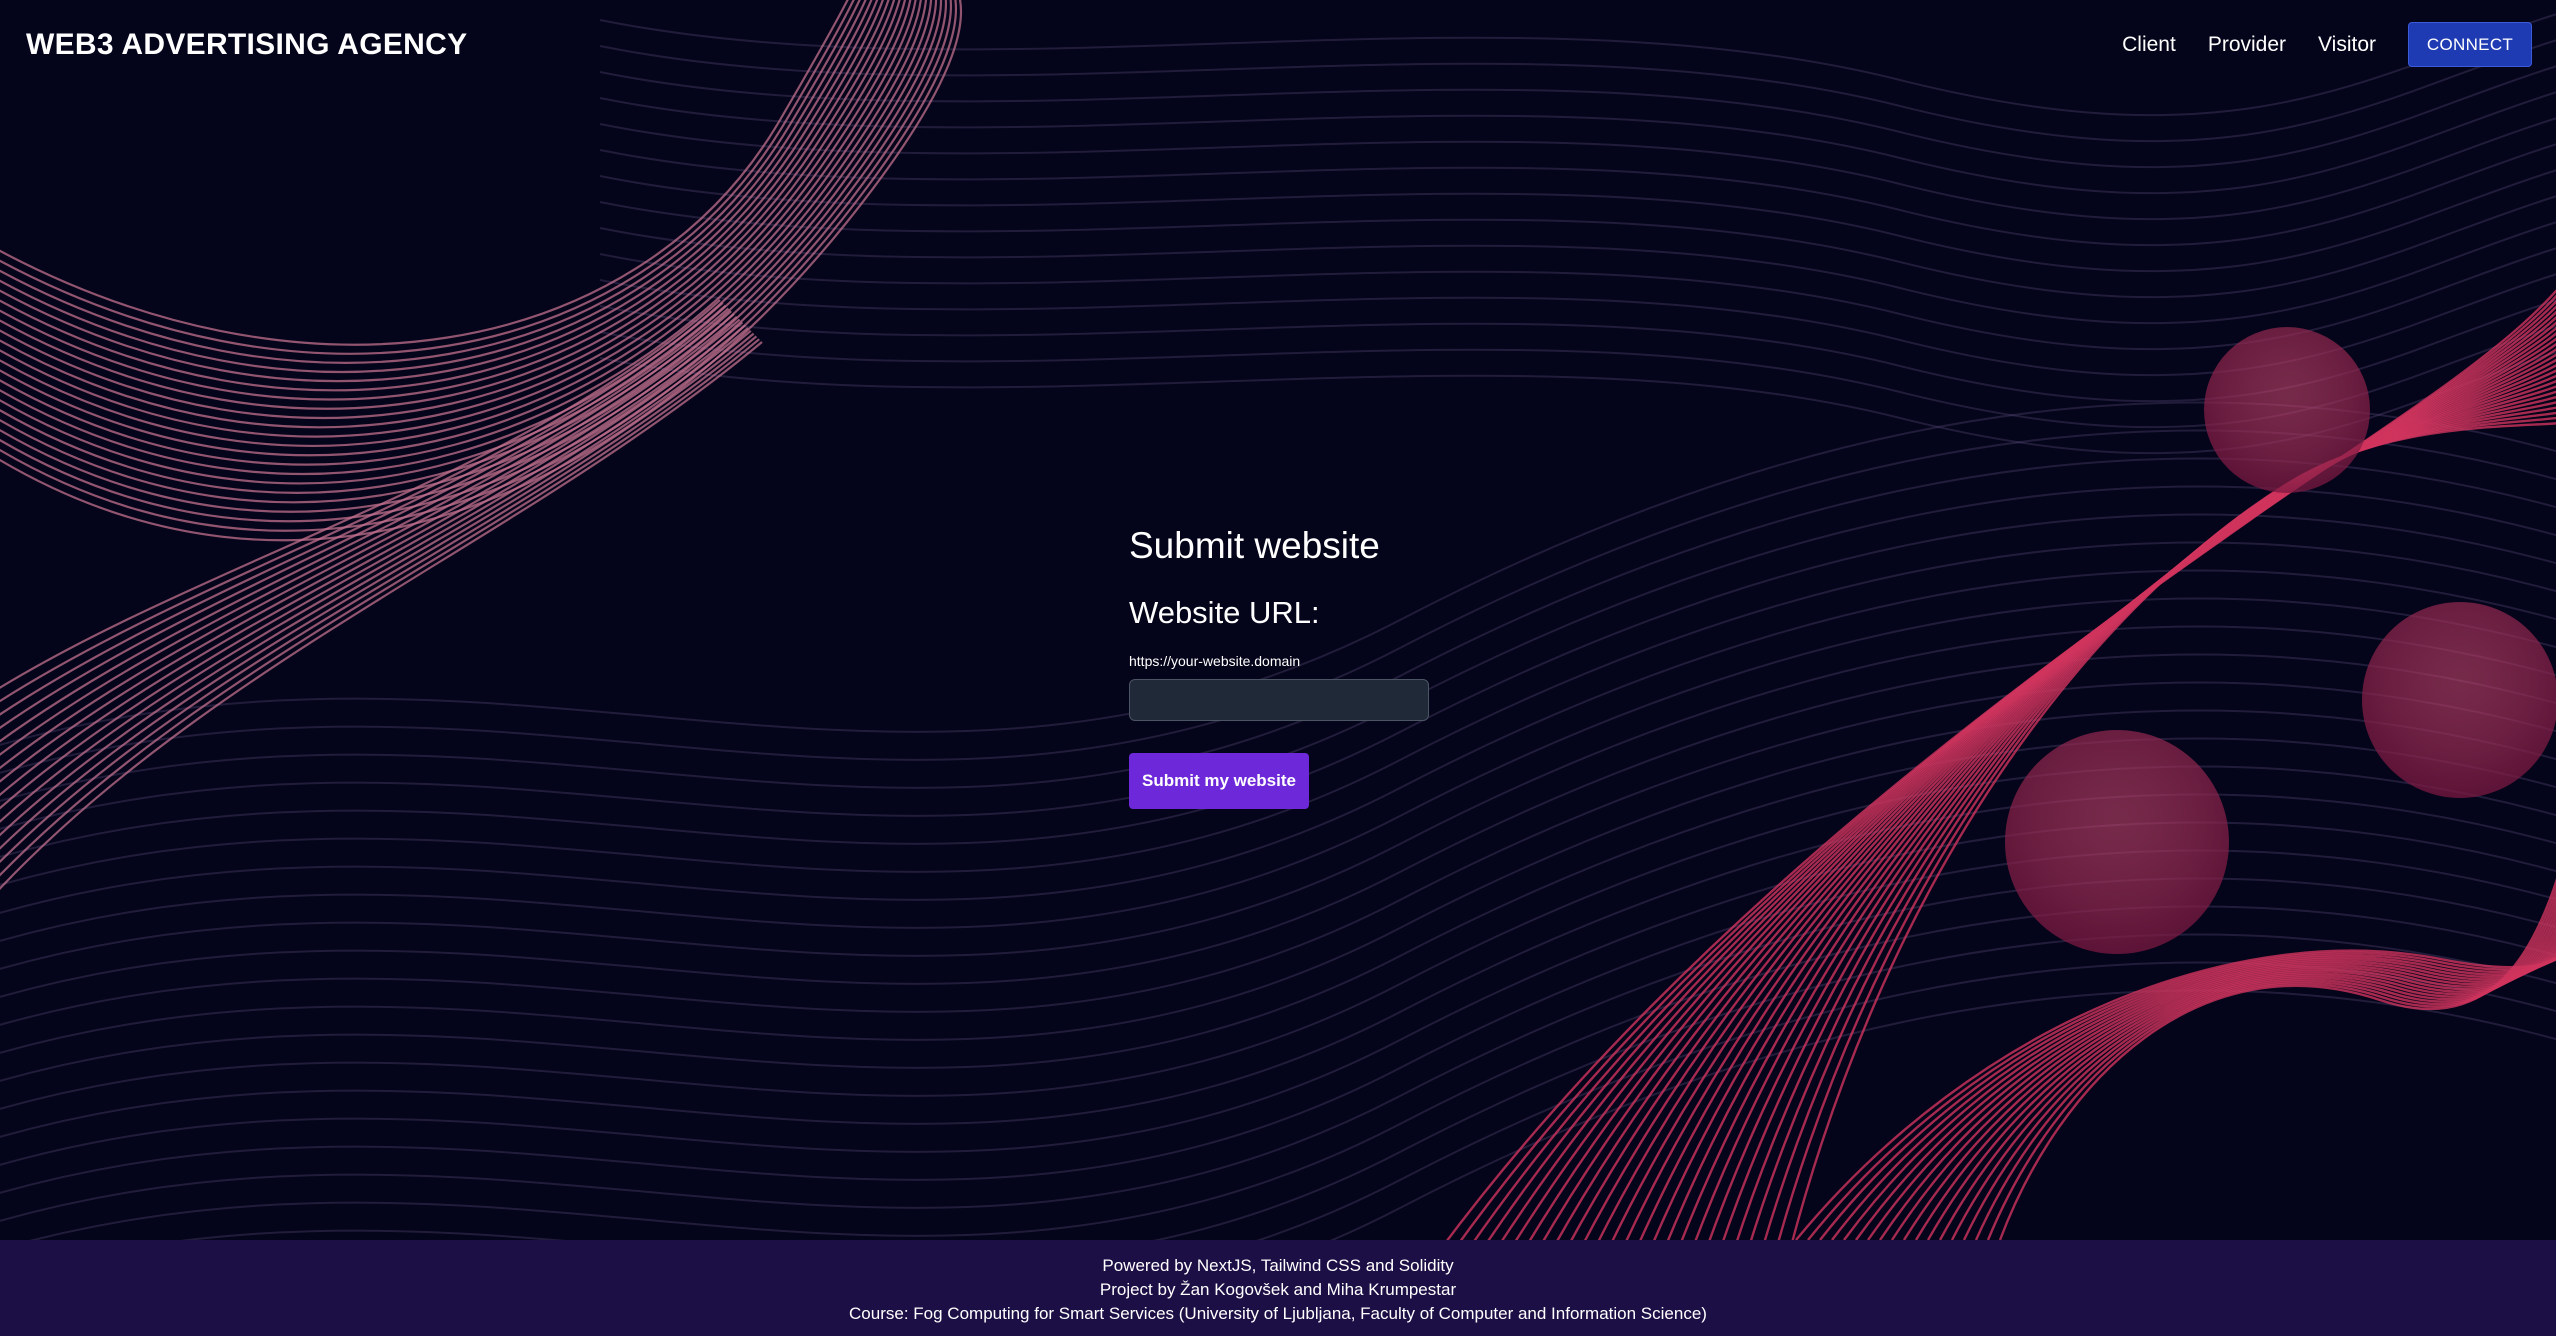 The width and height of the screenshot is (2556, 1336). What do you see at coordinates (362, 502) in the screenshot?
I see `arc-line` at bounding box center [362, 502].